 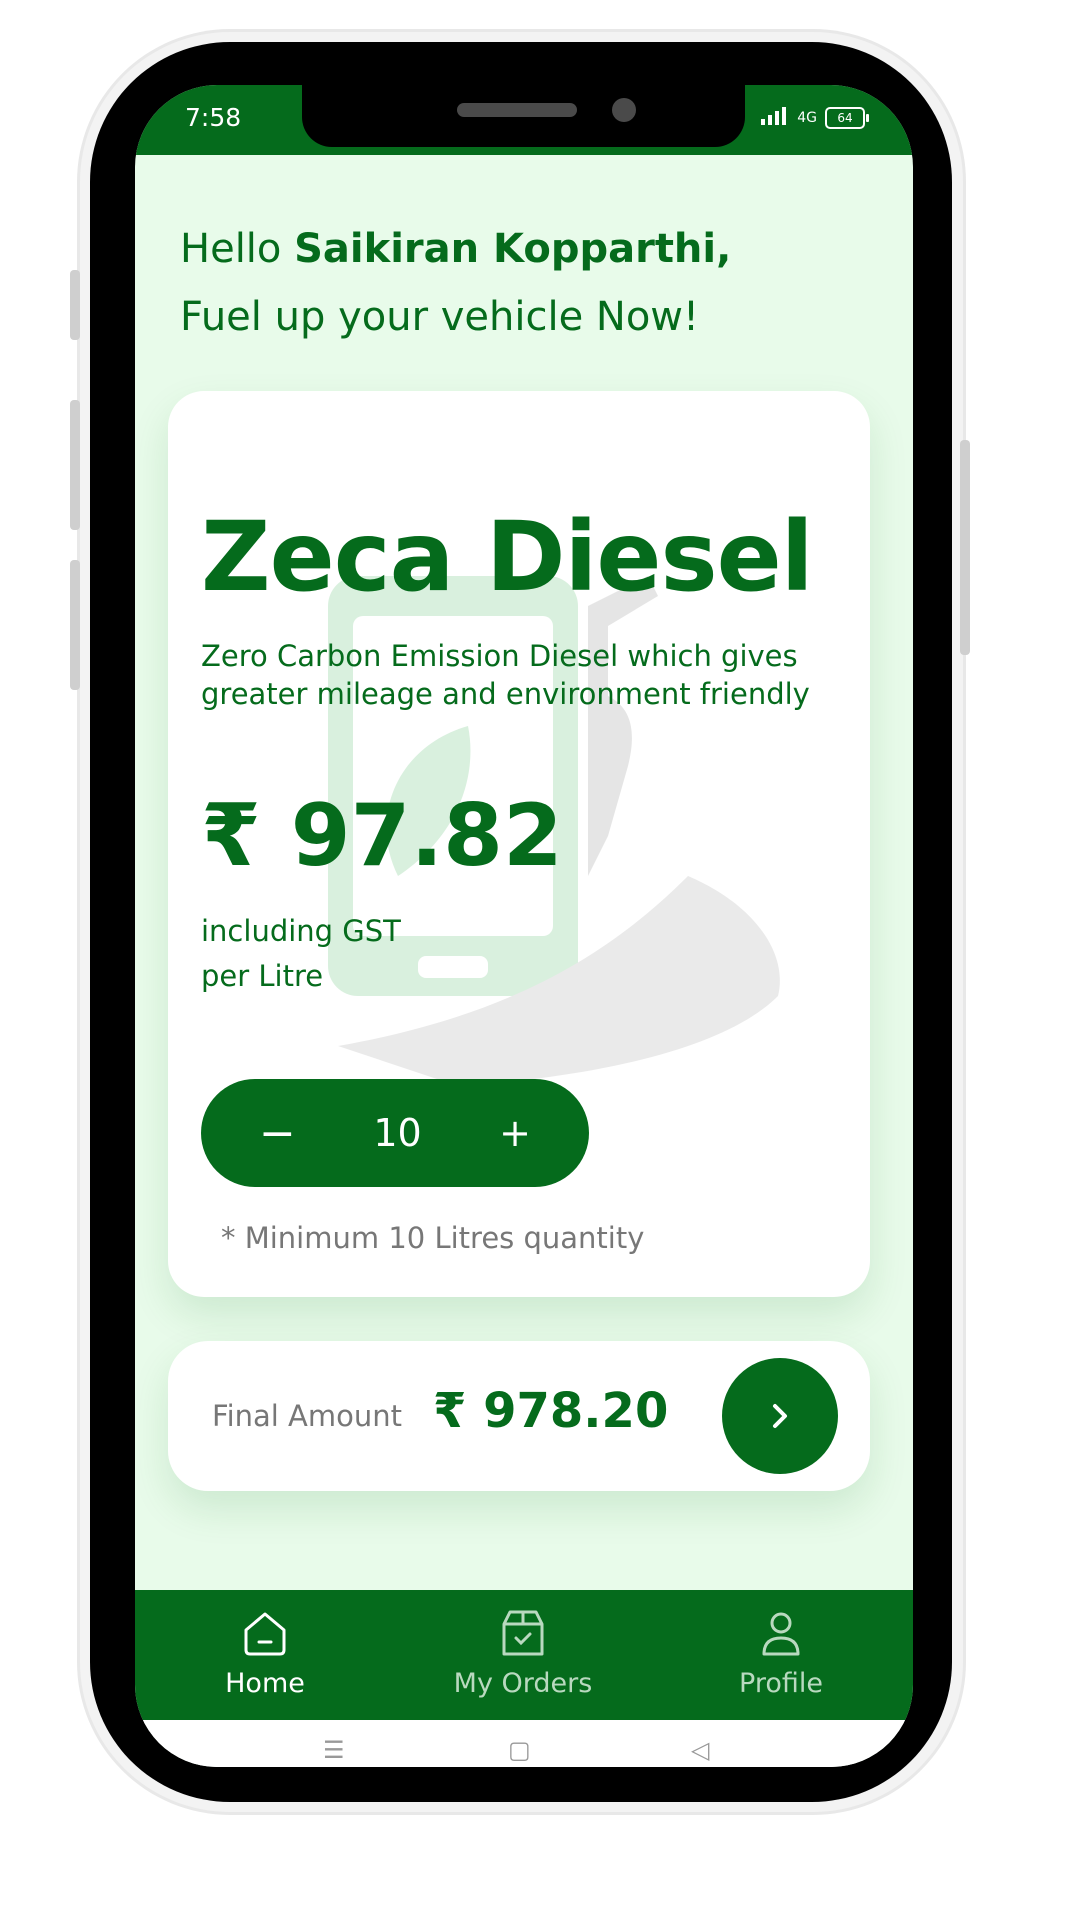 I want to click on camera-notch, so click(x=523, y=116).